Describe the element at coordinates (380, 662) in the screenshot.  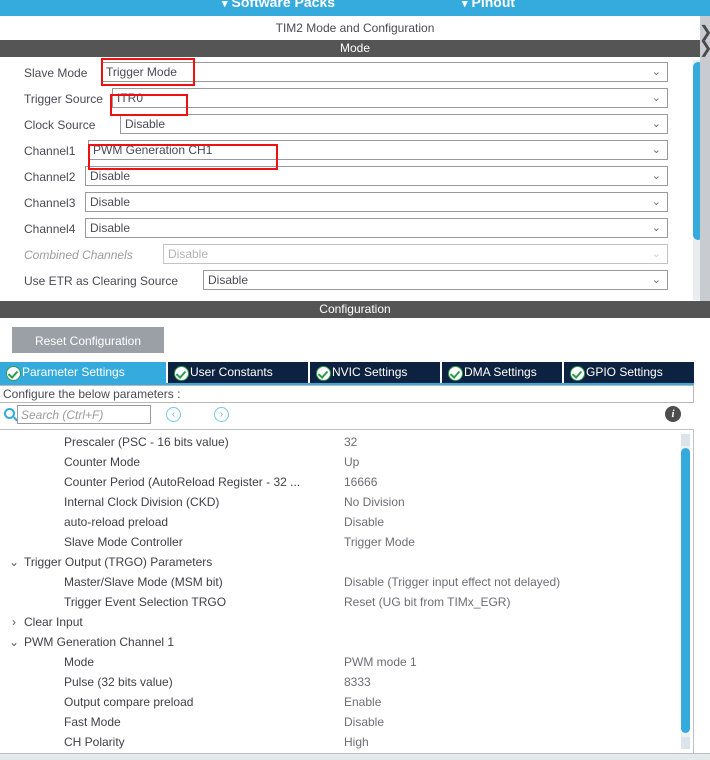
I see `parameter-value: PWM mode 1` at that location.